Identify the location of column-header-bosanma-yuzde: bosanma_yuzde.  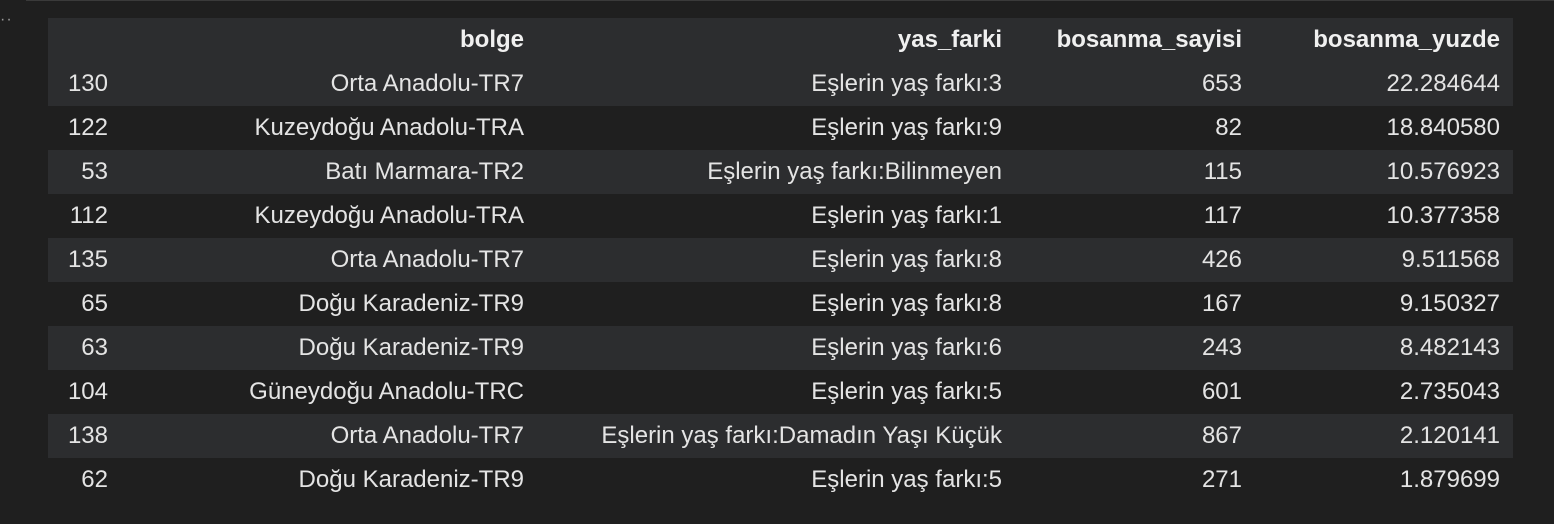
(1406, 39).